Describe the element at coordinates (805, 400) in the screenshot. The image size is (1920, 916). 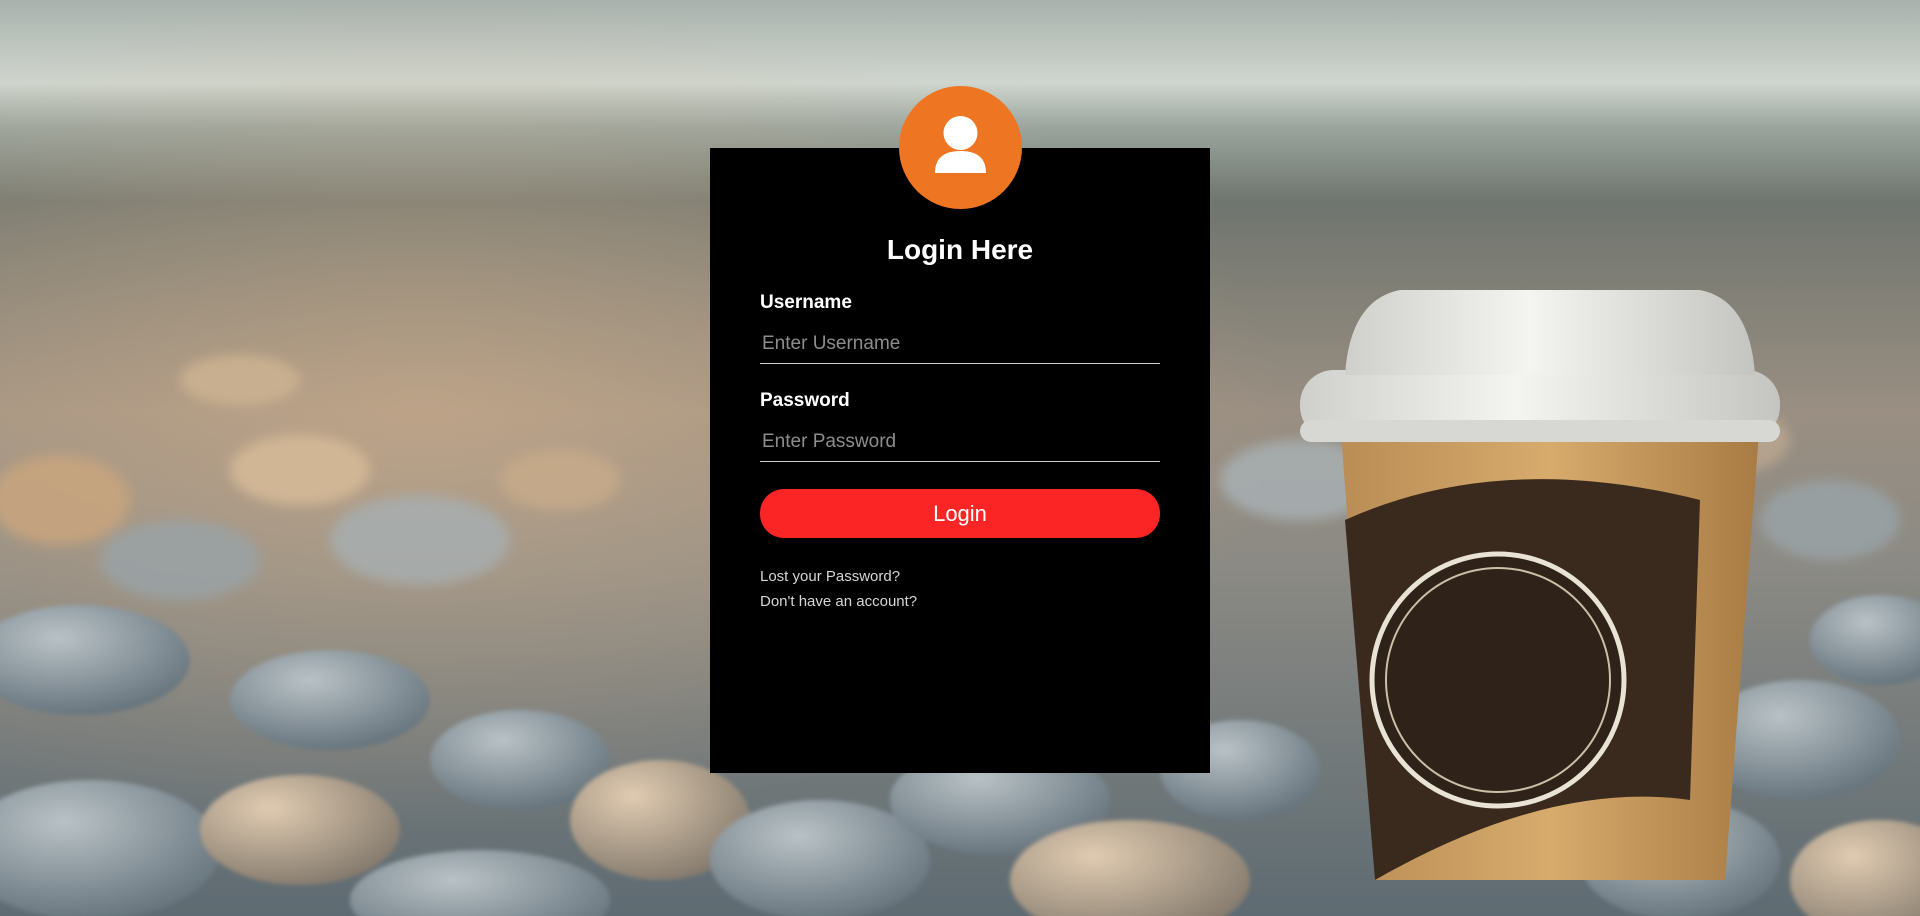
I see `password-label: Password` at that location.